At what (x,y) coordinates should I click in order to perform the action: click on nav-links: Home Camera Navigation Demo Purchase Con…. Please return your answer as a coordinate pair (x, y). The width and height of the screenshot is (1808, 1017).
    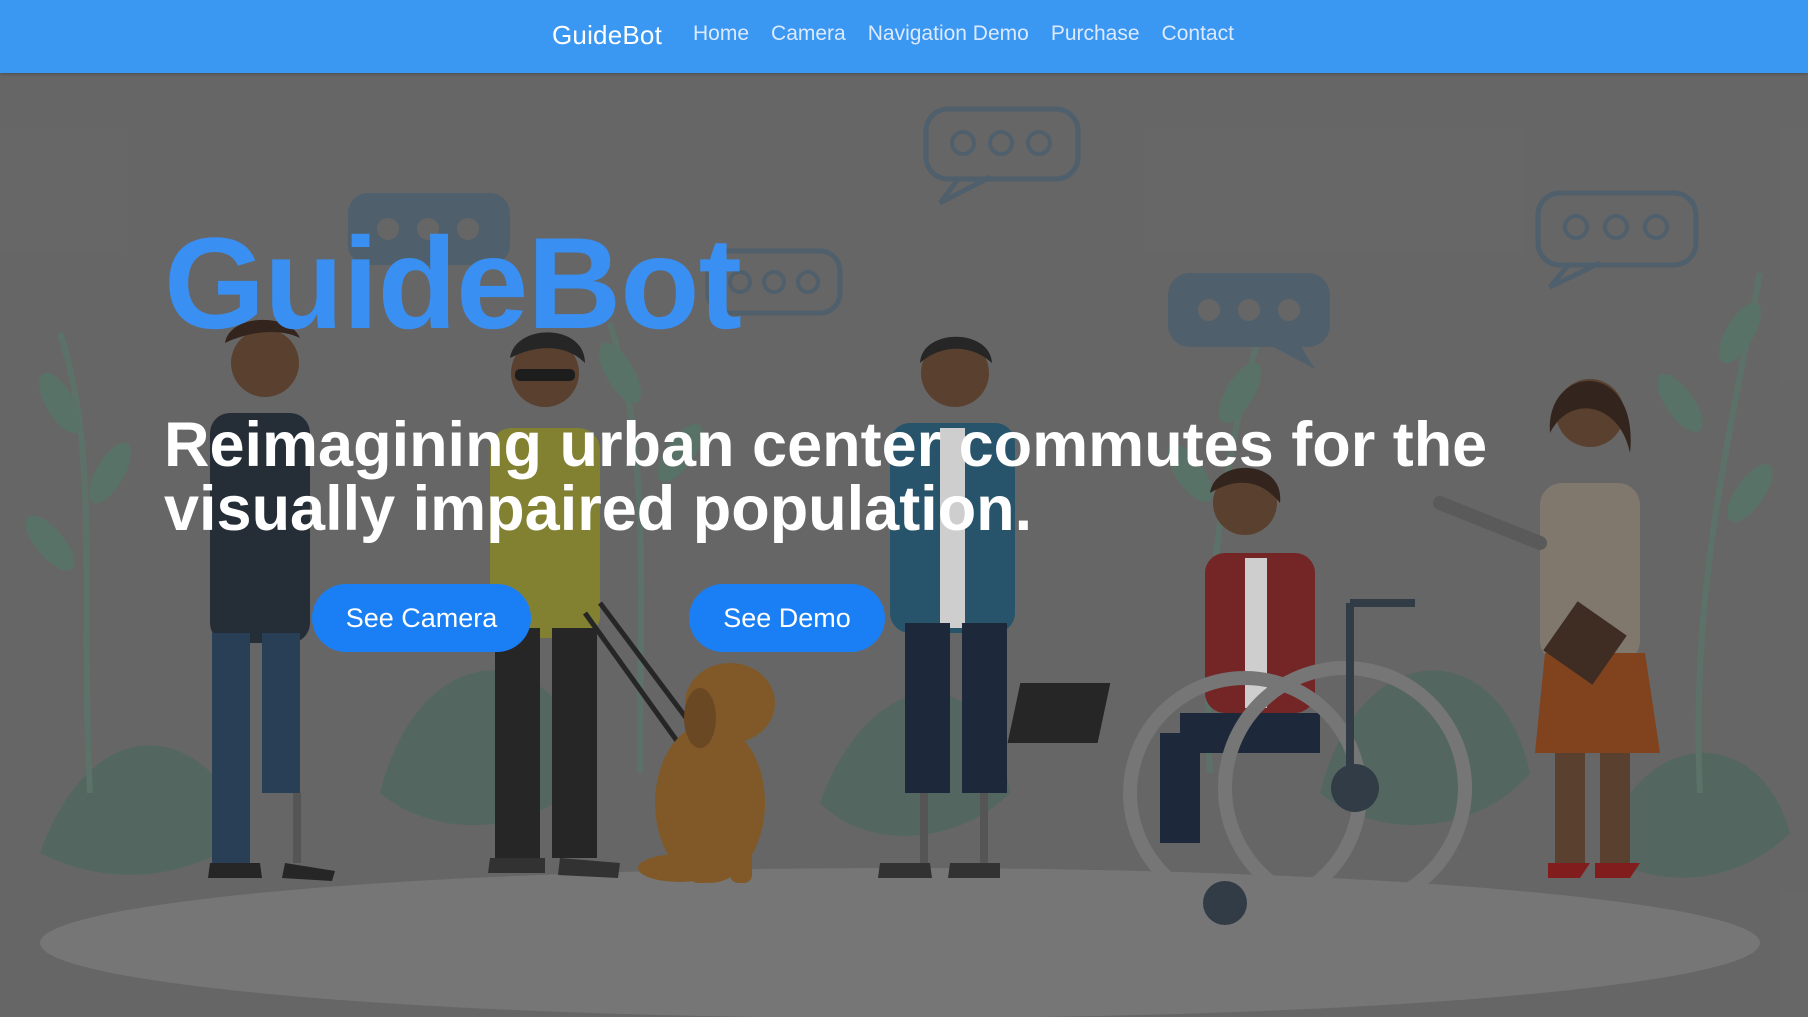
    Looking at the image, I should click on (974, 34).